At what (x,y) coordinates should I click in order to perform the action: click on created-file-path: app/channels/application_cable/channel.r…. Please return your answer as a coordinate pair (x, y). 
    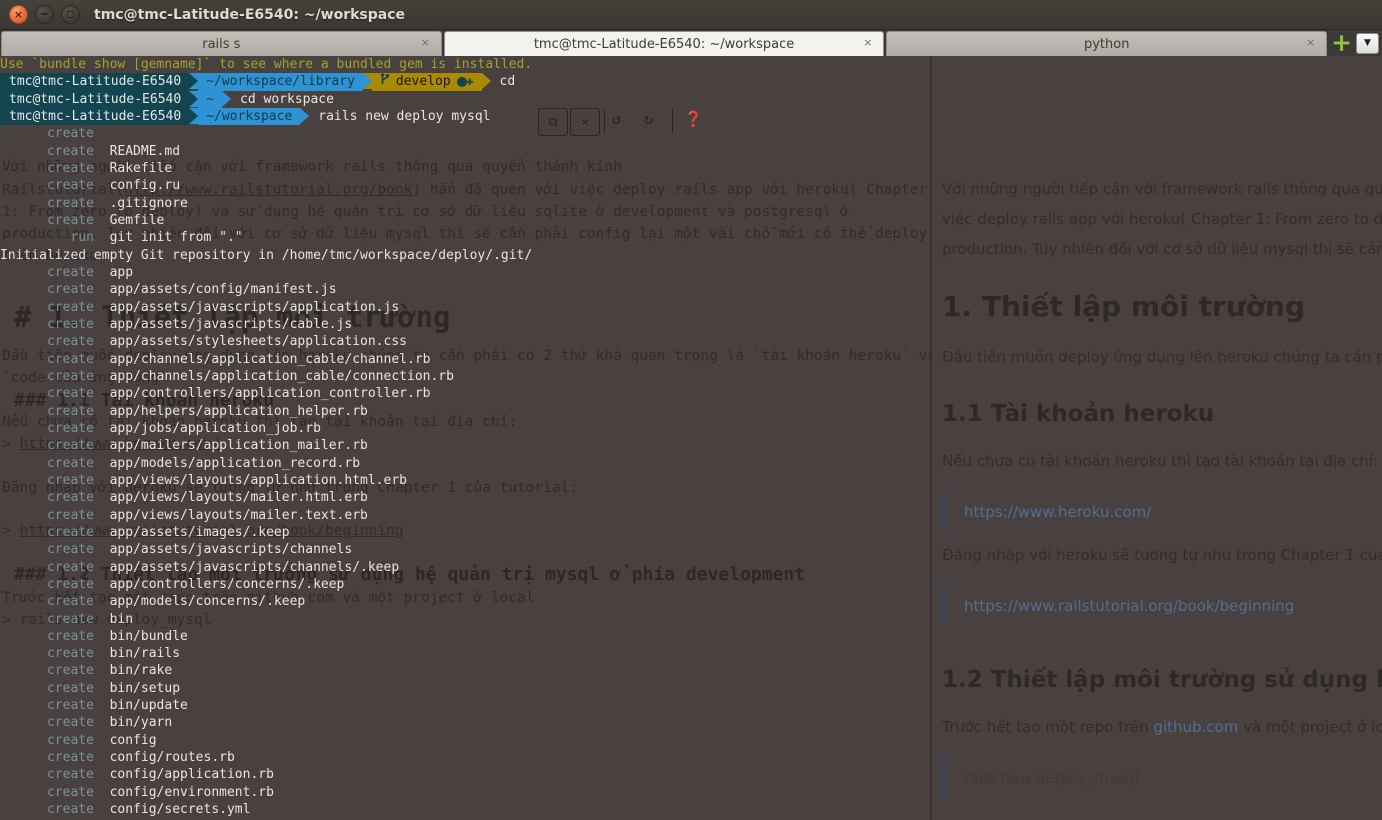
    Looking at the image, I should click on (262, 359).